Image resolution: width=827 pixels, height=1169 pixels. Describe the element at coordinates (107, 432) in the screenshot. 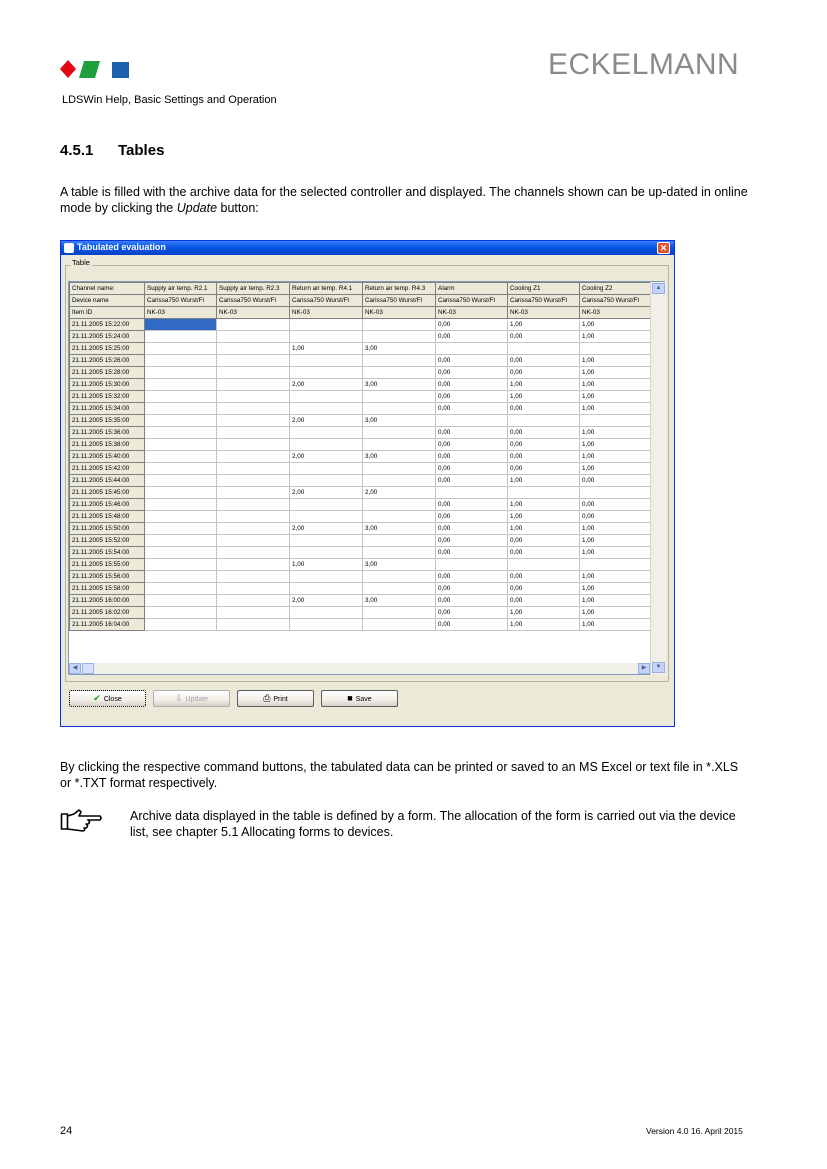

I see `timestamp-cell: 21.11.2005 15:36:00` at that location.